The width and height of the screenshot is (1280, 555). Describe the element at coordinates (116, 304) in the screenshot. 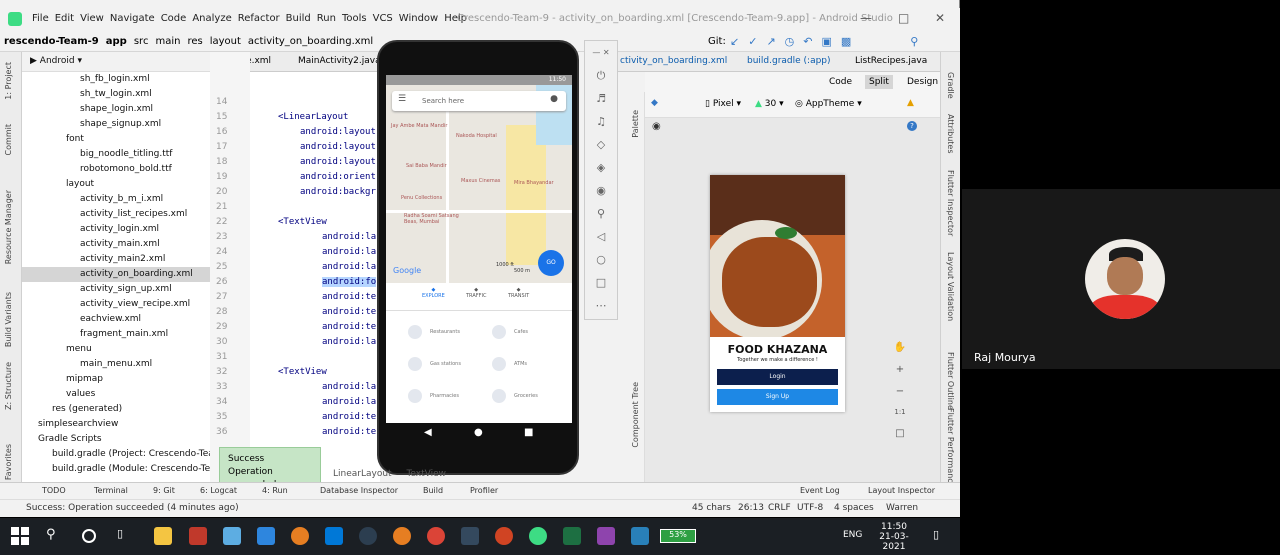

I see `tree-item: activity_view_recipe.xml` at that location.